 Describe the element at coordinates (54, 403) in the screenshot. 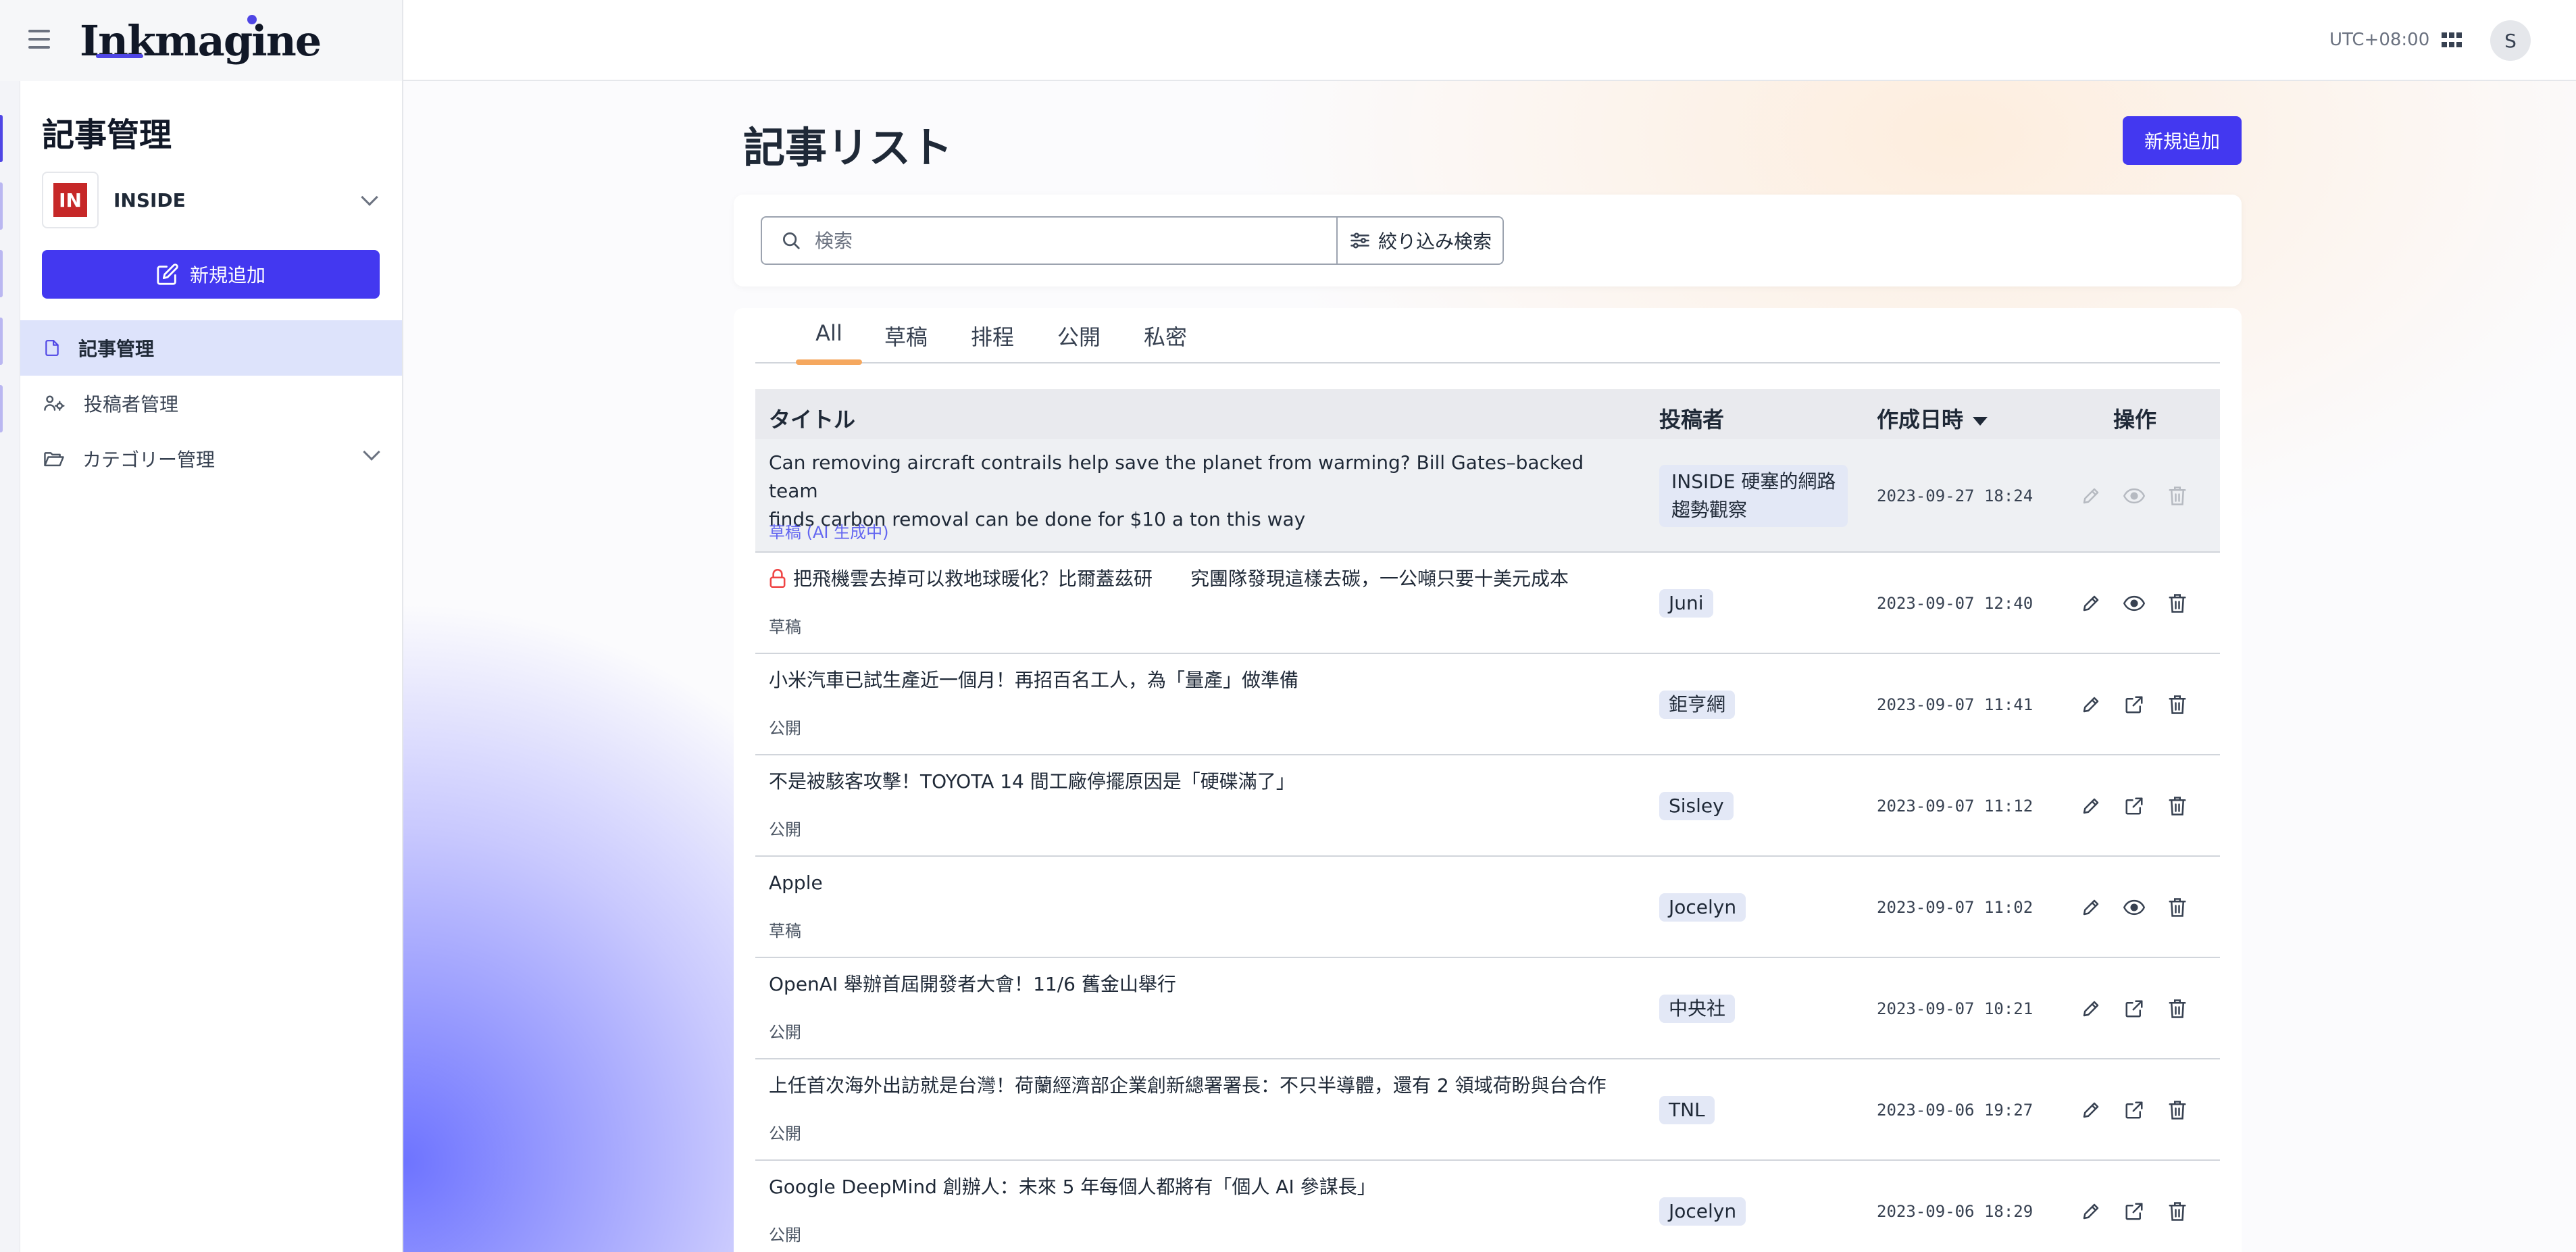

I see `users-gear-icon` at that location.